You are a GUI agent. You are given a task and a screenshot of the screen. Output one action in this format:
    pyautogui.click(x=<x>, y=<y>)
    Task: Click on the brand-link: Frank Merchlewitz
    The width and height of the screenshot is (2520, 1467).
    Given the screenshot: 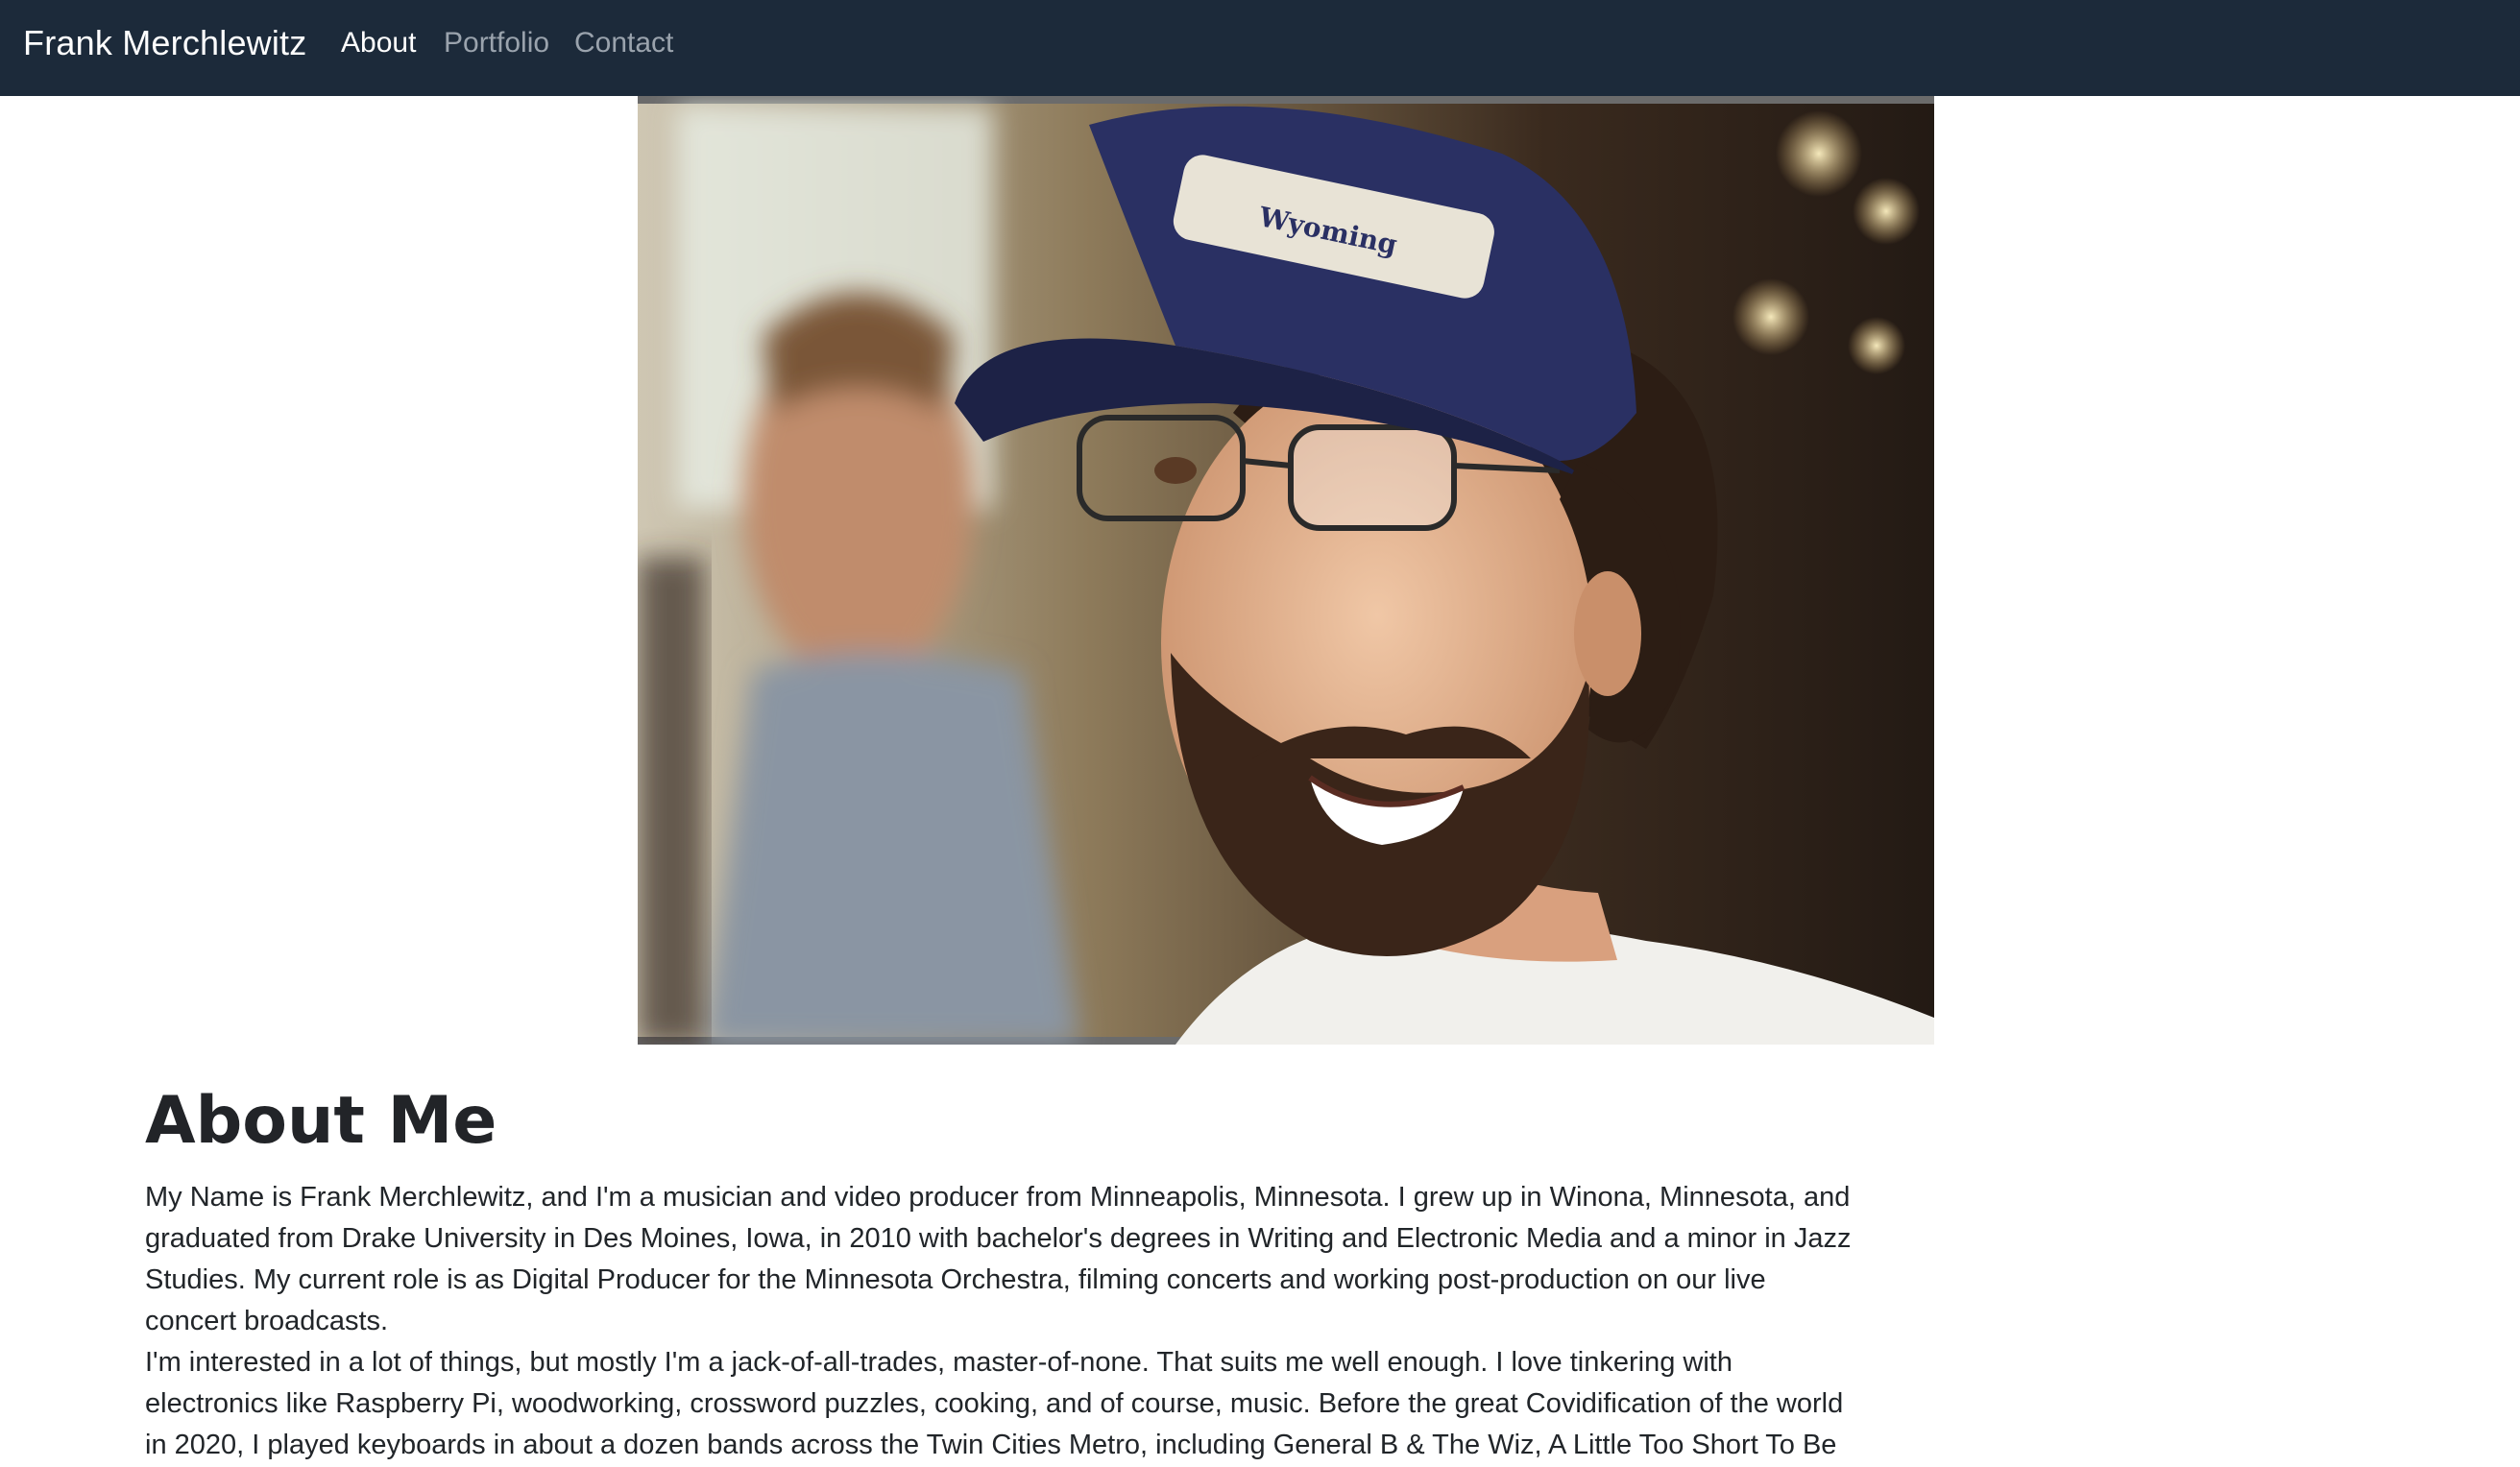 What is the action you would take?
    pyautogui.click(x=164, y=43)
    